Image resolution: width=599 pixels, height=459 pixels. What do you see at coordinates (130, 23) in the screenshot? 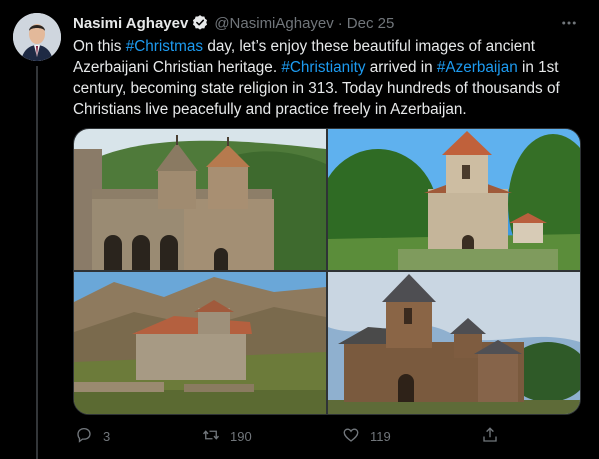
I see `author-name: Nasimi Aghayev` at bounding box center [130, 23].